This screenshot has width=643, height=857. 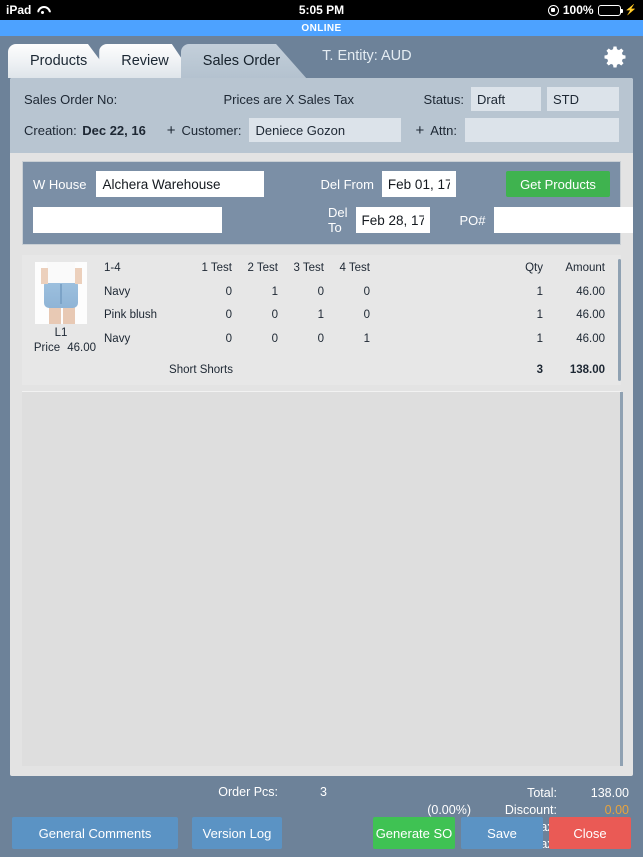 I want to click on customer-label: Customer:, so click(x=211, y=130).